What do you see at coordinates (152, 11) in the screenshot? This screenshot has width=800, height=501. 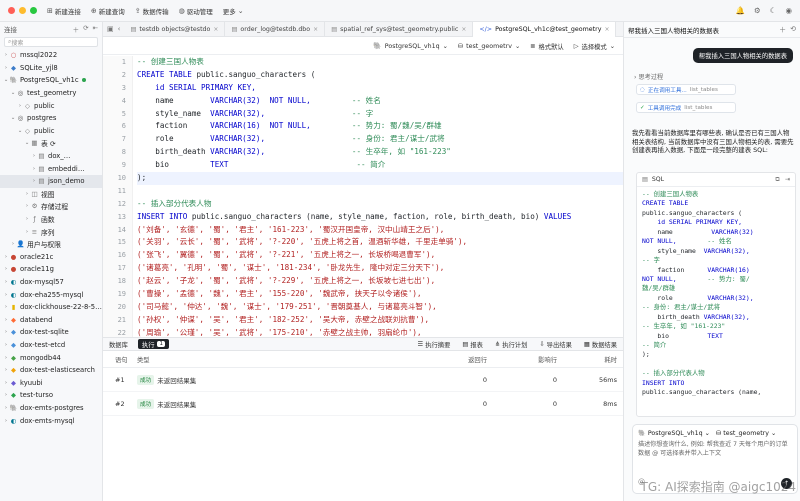 I see `data-transfer-button: ⇪ 数据传输` at bounding box center [152, 11].